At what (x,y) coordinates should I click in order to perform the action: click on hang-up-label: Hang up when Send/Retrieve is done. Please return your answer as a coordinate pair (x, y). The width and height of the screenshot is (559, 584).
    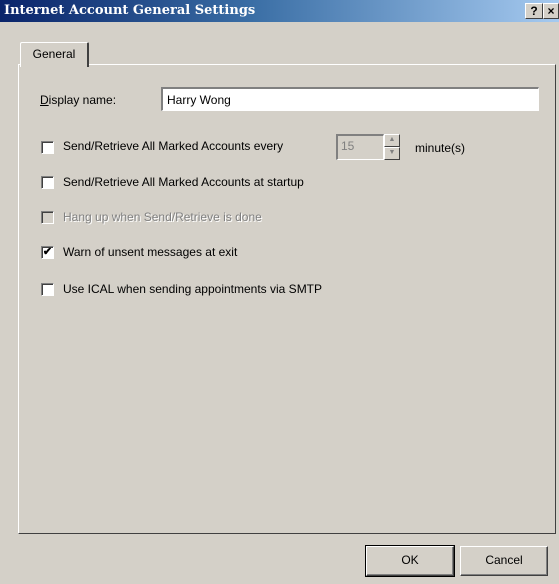
    Looking at the image, I should click on (162, 217).